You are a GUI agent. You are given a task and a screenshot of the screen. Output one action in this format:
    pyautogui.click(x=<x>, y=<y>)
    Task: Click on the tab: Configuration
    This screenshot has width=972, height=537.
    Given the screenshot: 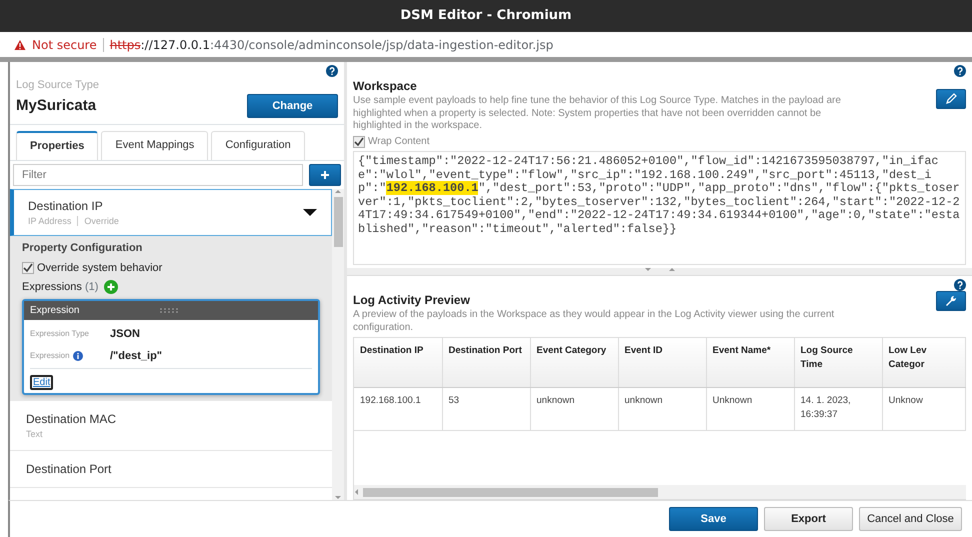 What is the action you would take?
    pyautogui.click(x=258, y=145)
    